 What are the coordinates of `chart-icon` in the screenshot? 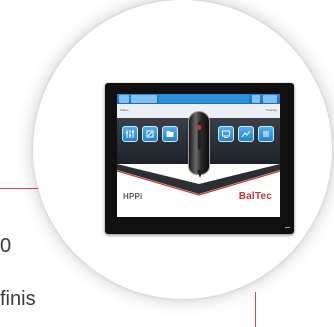 It's located at (246, 134).